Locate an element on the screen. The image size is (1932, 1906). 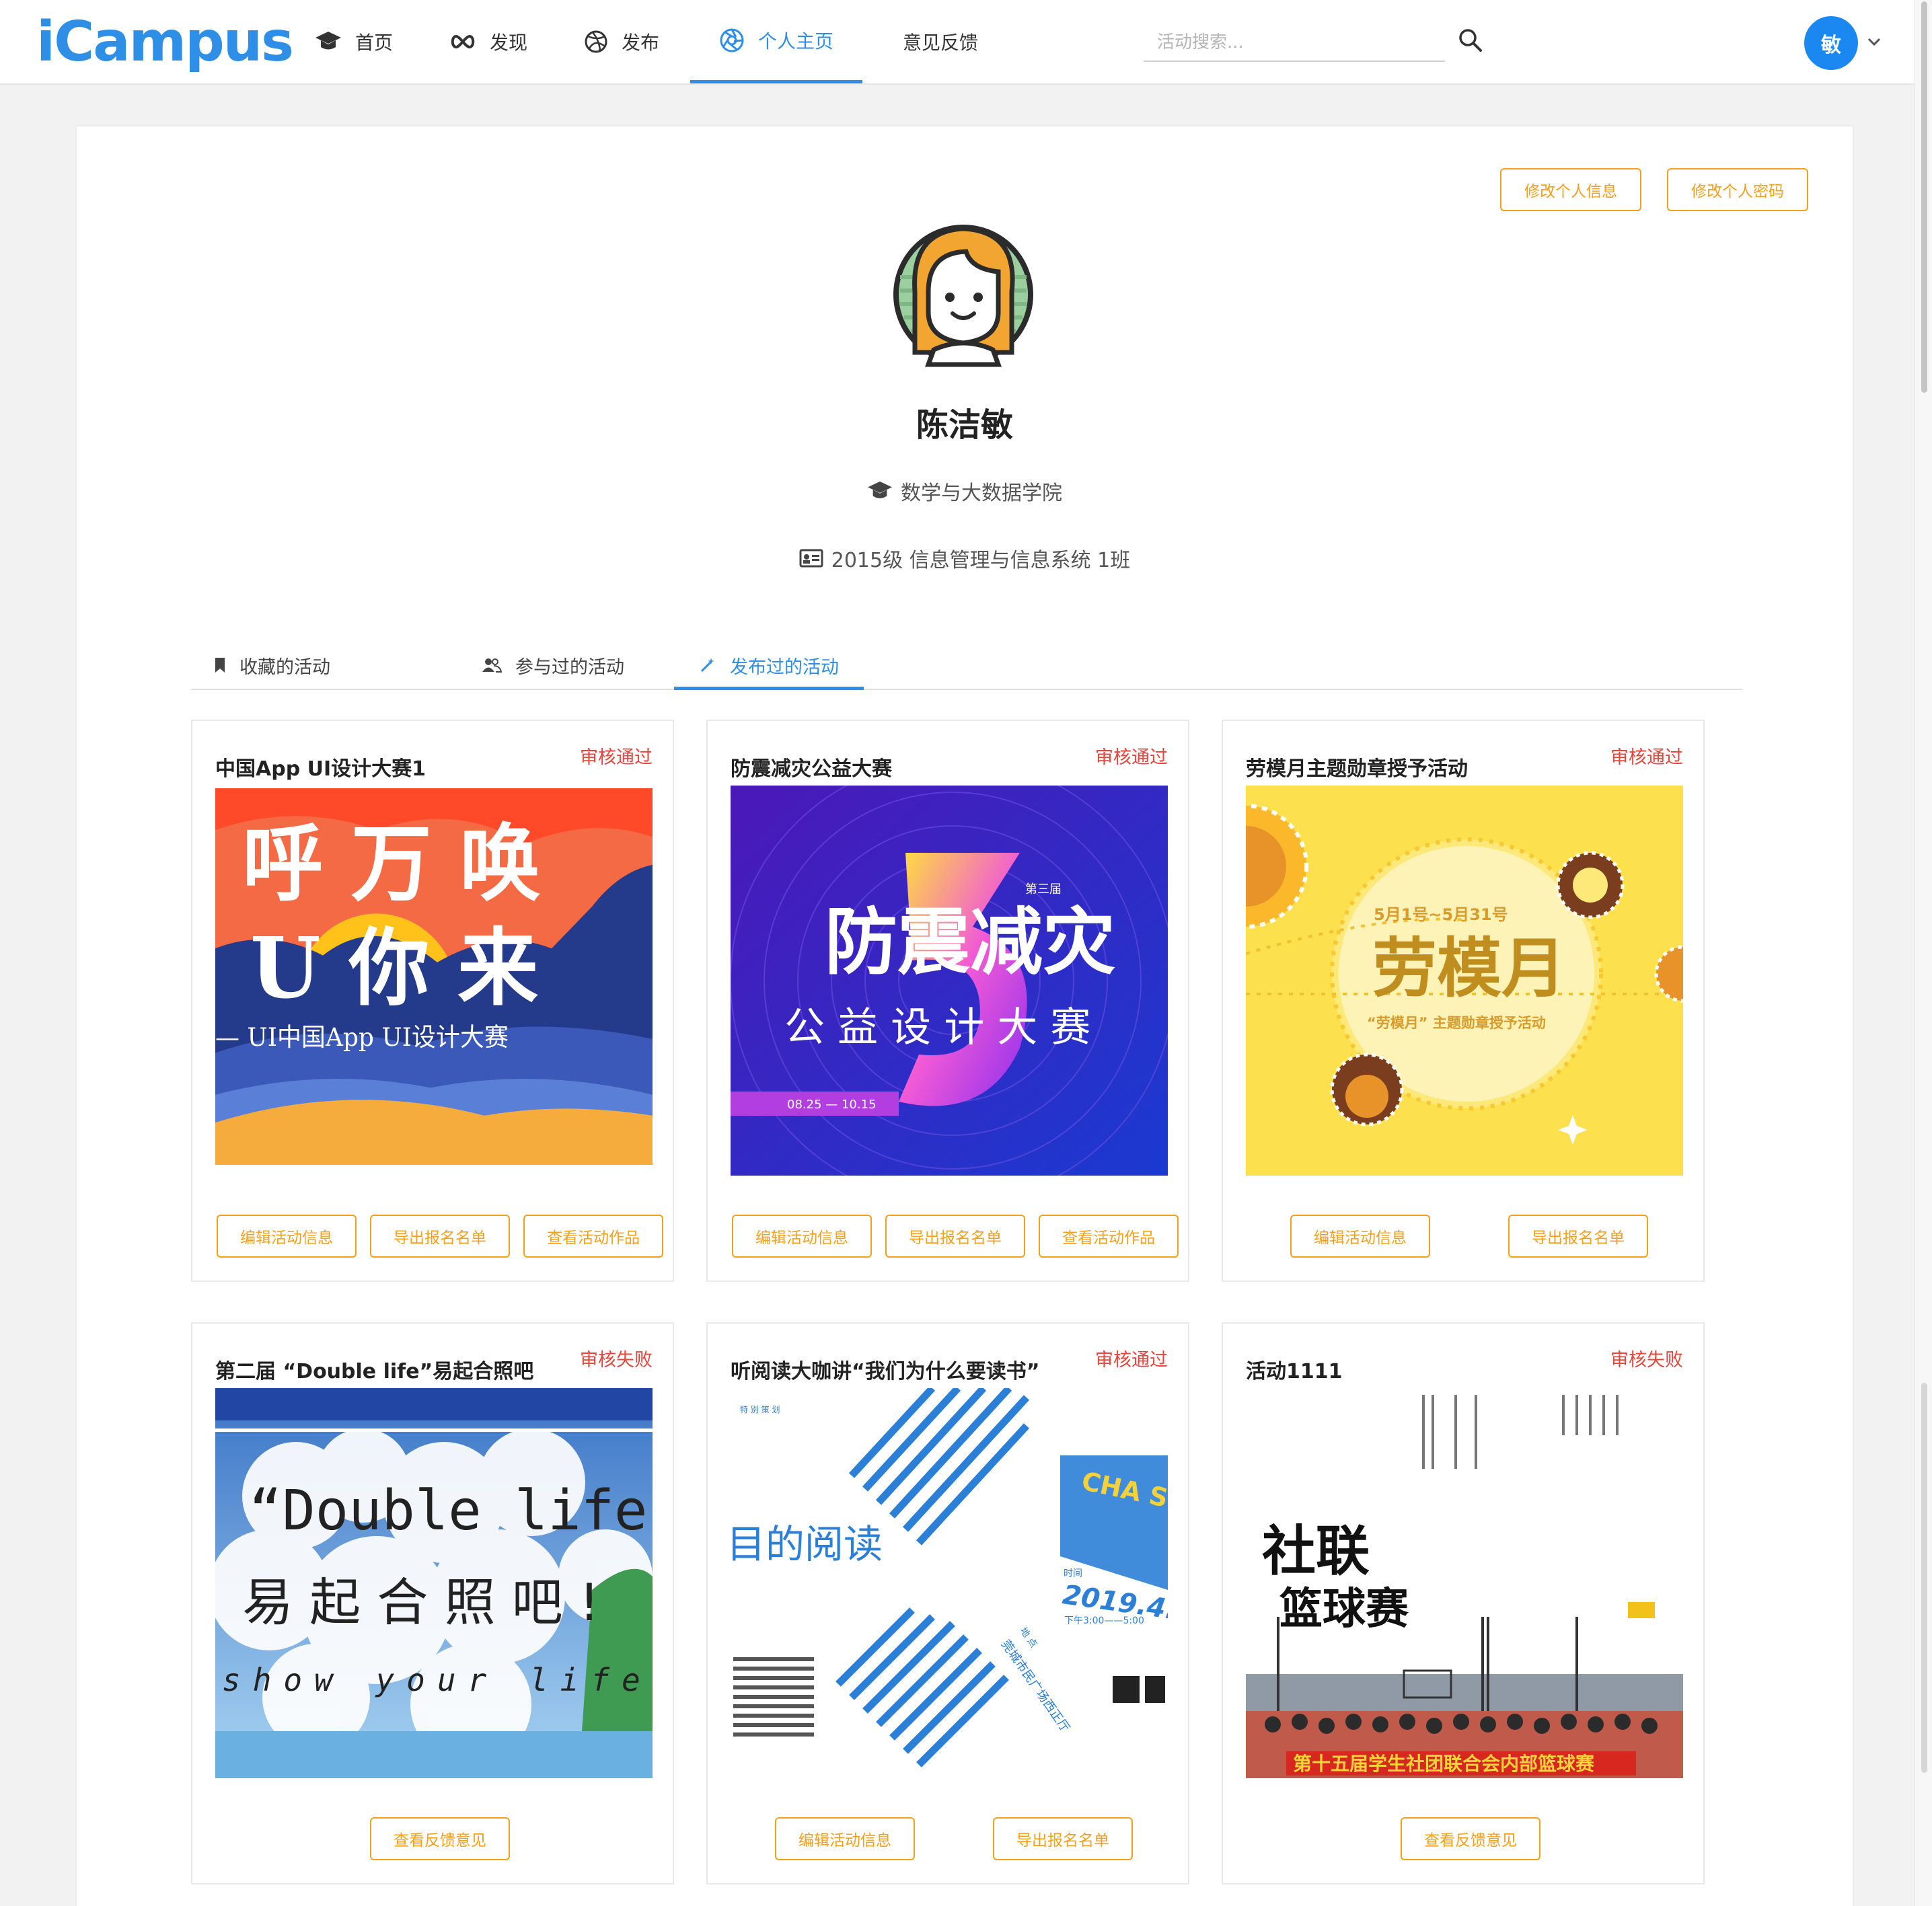
chevron-down-icon is located at coordinates (1874, 42).